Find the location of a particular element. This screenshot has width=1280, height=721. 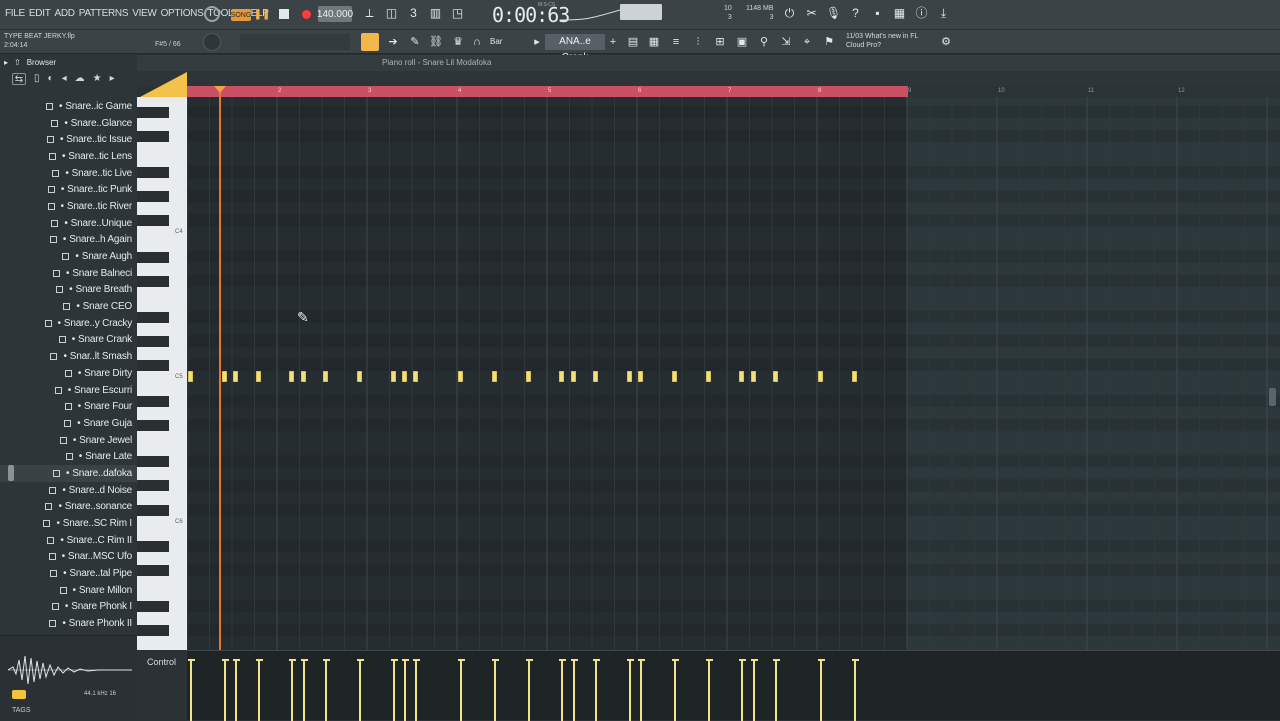

info-icon: ⓘ is located at coordinates (921, 13).